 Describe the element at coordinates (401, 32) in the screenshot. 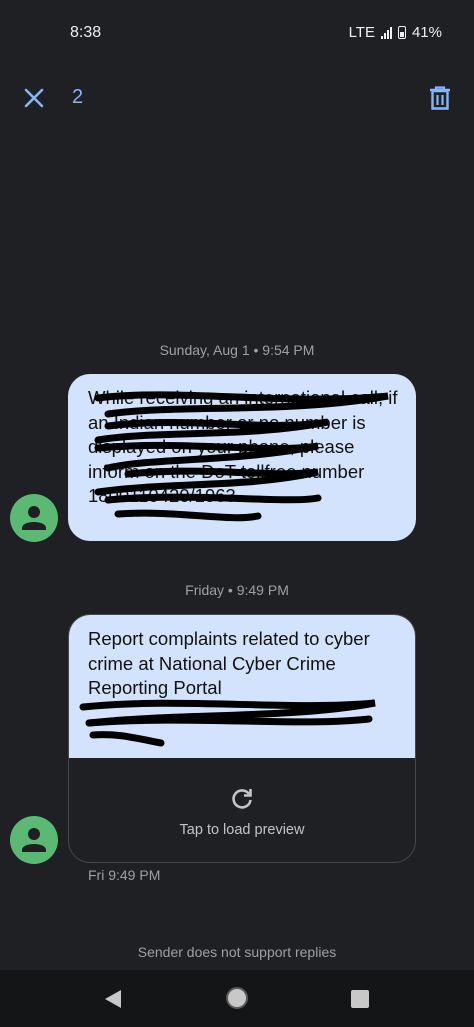

I see `battery-icon` at that location.